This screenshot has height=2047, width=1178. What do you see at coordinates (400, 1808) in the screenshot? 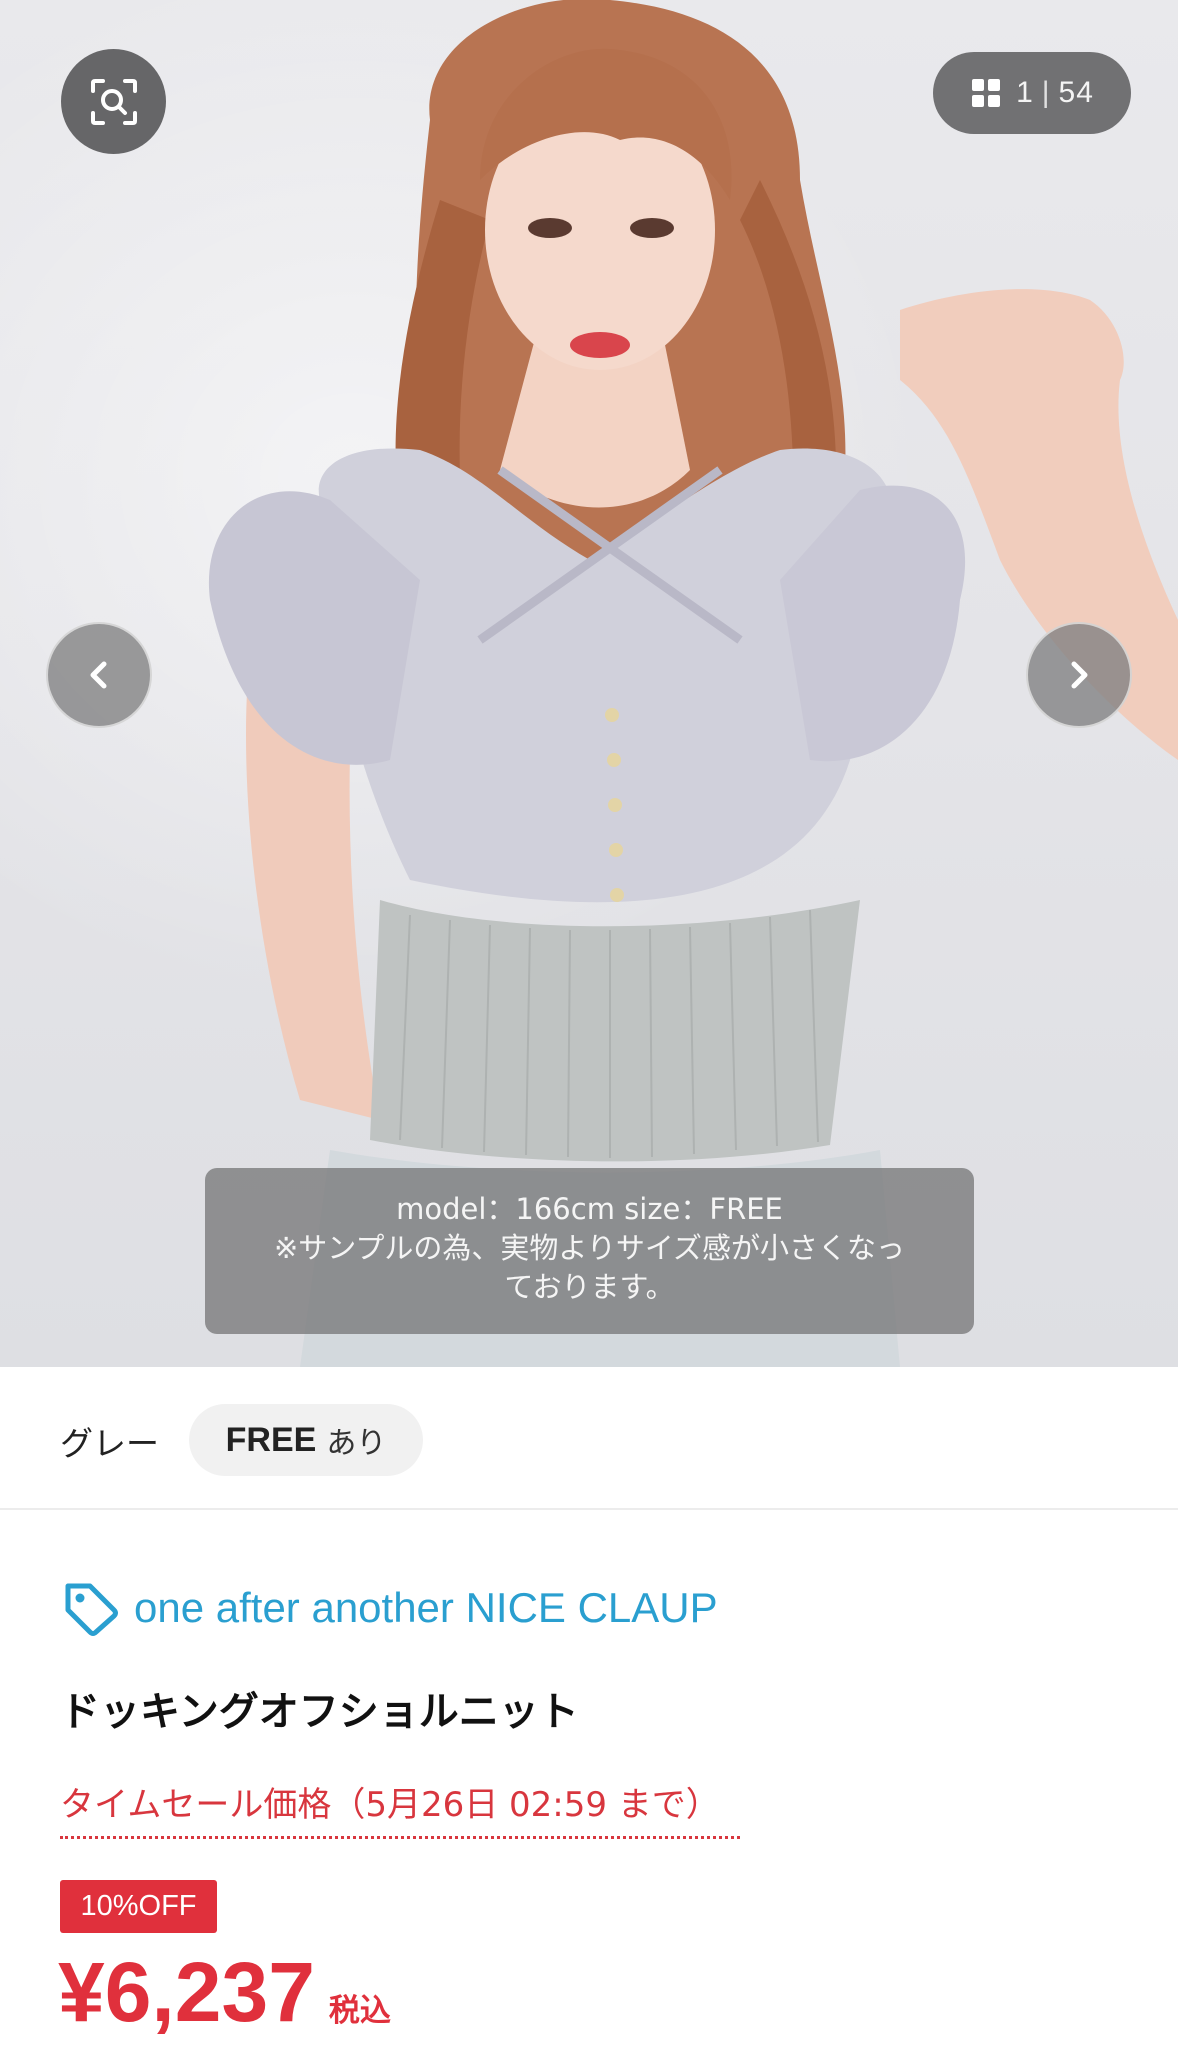
I see `time-sale-label: タイムセール価格（5月26日 02:59 まで）` at bounding box center [400, 1808].